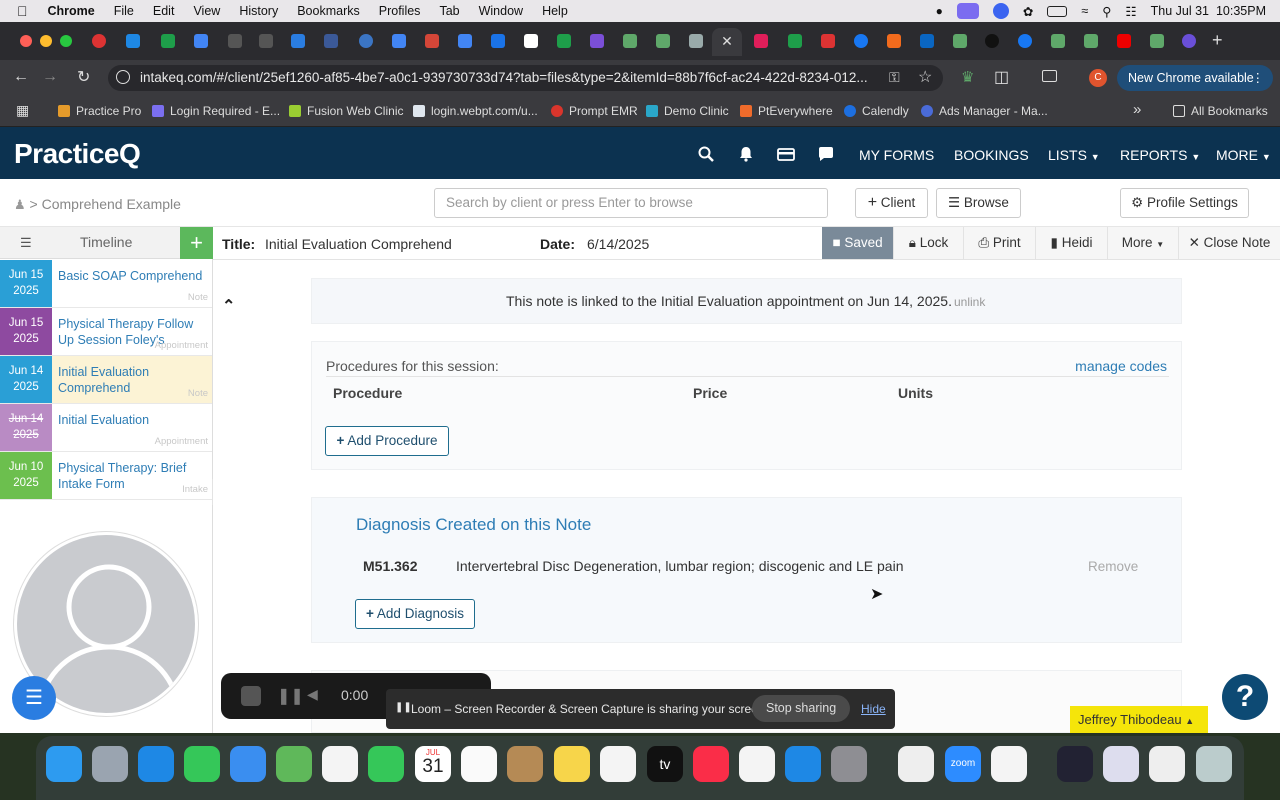 The width and height of the screenshot is (1280, 800). Describe the element at coordinates (618, 764) in the screenshot. I see `dock-freeform-icon` at that location.